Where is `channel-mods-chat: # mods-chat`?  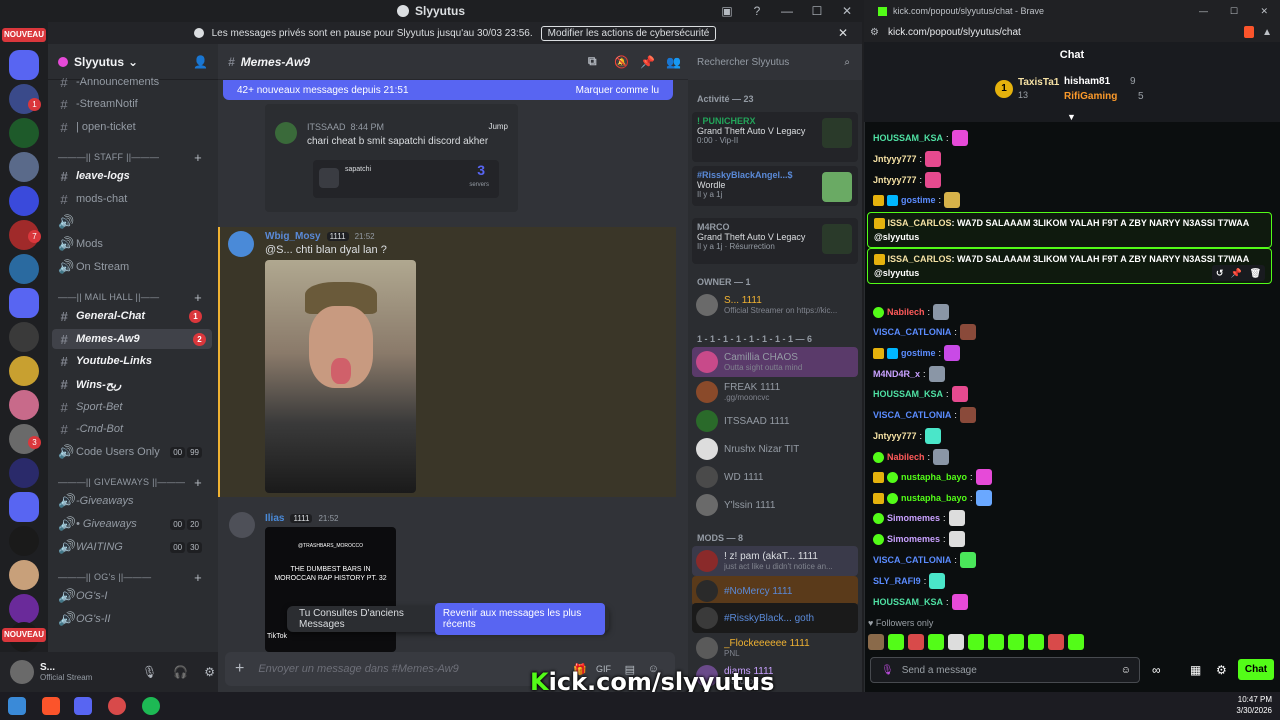
channel-mods-chat: # mods-chat is located at coordinates (133, 199).